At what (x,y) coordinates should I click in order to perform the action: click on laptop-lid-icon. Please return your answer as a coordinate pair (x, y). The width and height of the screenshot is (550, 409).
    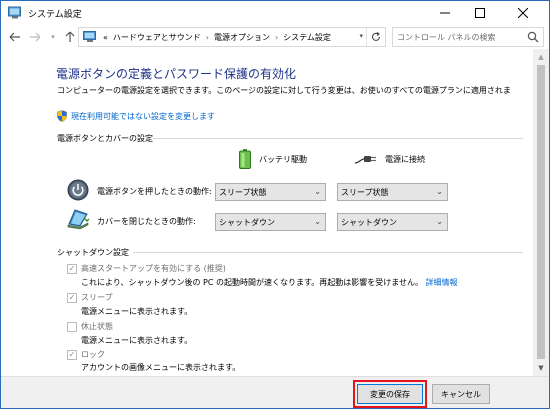
    Looking at the image, I should click on (78, 219).